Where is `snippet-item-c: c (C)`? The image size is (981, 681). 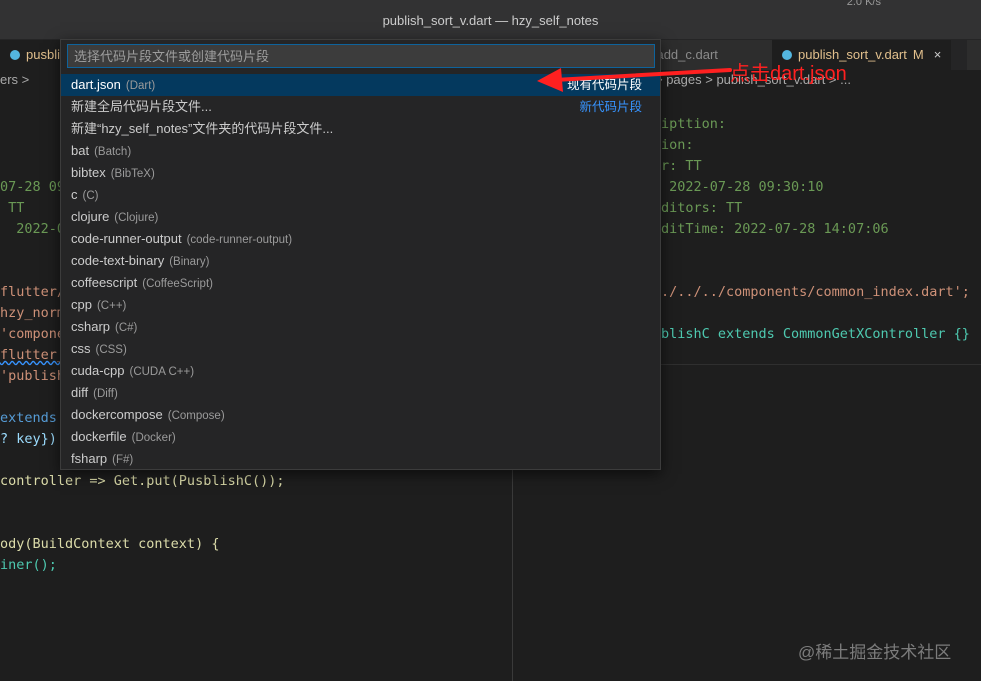 snippet-item-c: c (C) is located at coordinates (360, 195).